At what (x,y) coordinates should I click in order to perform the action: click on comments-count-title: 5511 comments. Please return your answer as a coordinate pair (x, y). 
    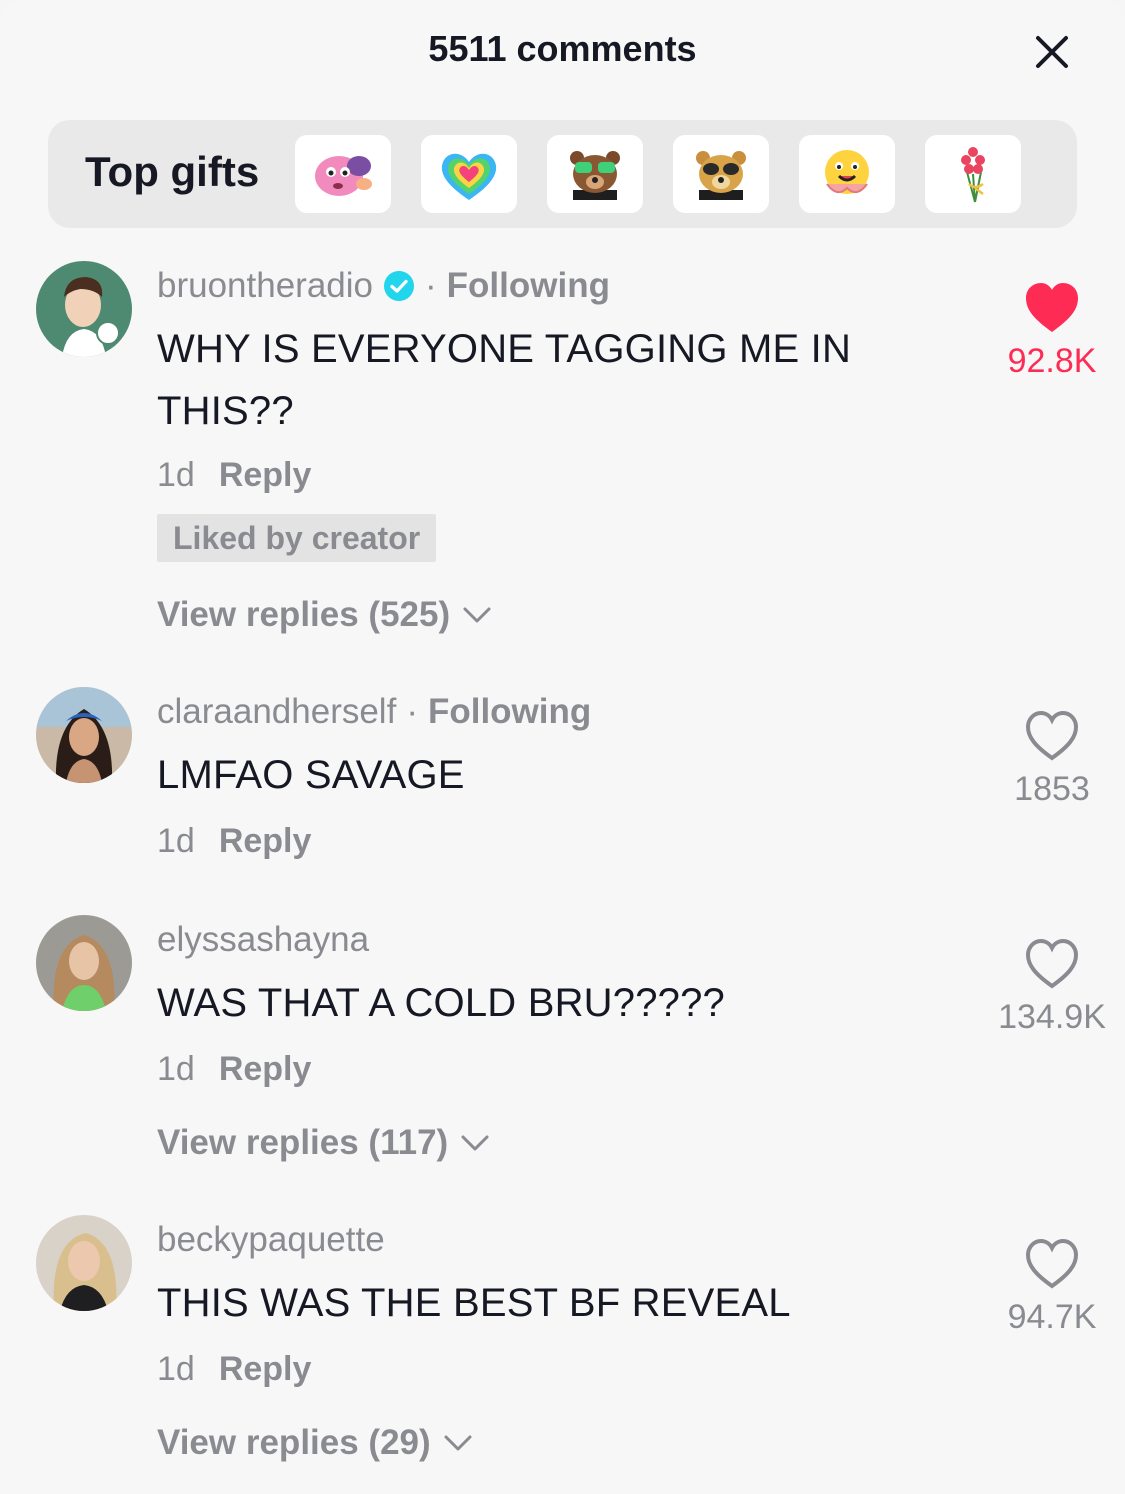
    Looking at the image, I should click on (562, 48).